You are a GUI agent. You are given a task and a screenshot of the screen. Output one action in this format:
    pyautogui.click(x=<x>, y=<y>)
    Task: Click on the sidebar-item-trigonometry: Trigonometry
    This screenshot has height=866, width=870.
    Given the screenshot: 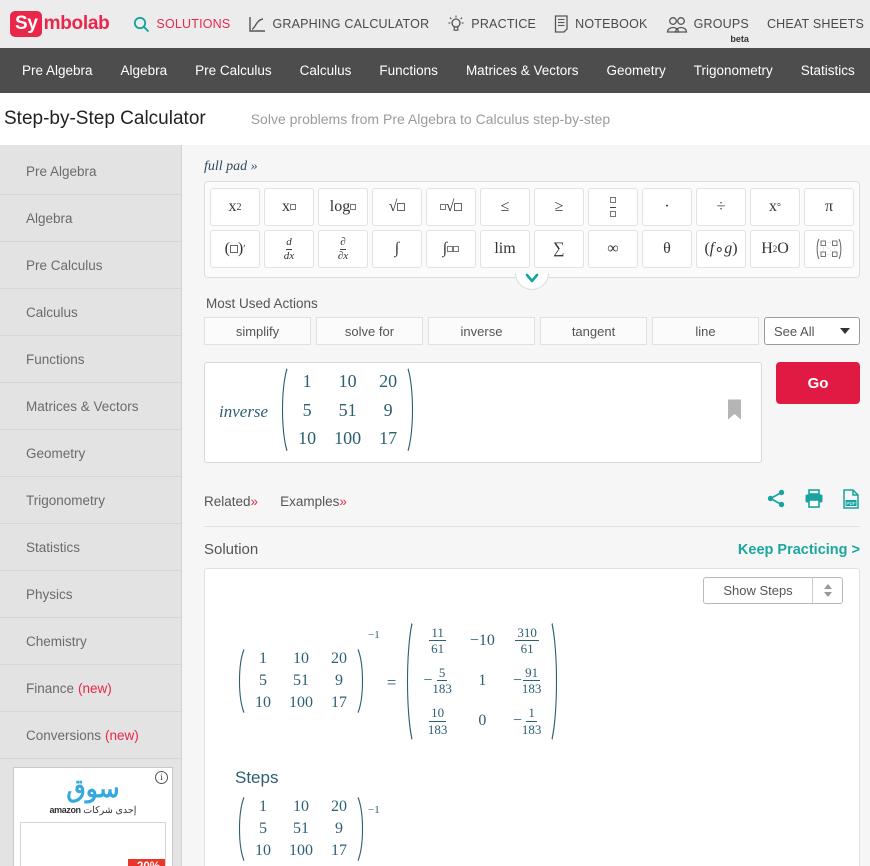 What is the action you would take?
    pyautogui.click(x=90, y=500)
    